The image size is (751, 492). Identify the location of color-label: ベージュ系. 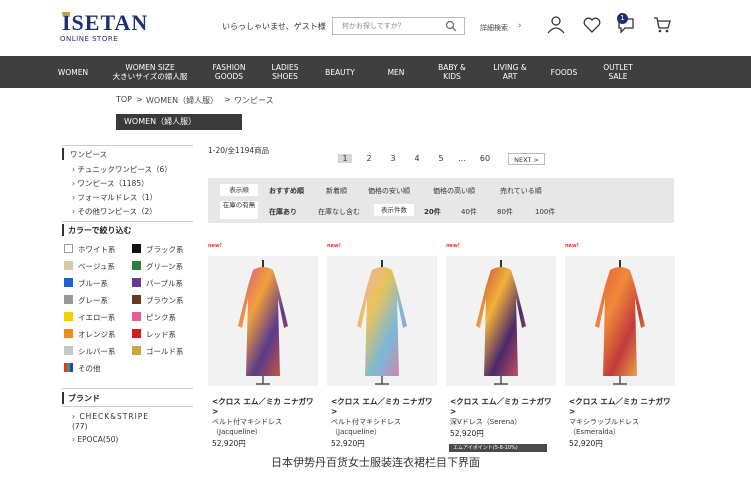
(96, 266).